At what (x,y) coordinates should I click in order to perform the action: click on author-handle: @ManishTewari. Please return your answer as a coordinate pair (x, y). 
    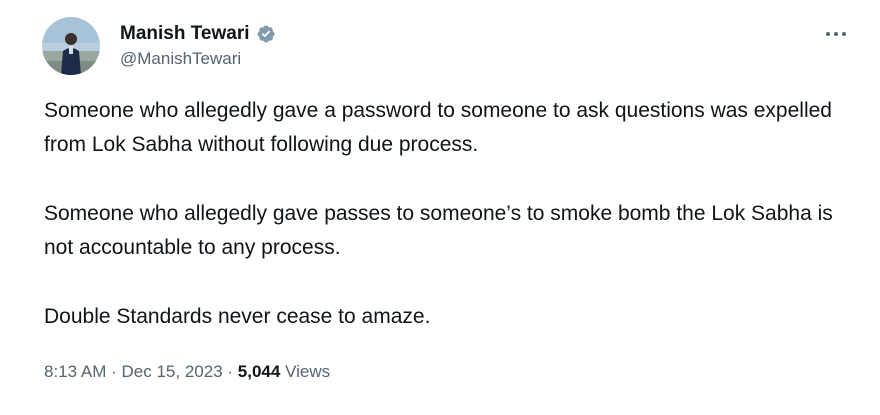
    Looking at the image, I should click on (198, 59).